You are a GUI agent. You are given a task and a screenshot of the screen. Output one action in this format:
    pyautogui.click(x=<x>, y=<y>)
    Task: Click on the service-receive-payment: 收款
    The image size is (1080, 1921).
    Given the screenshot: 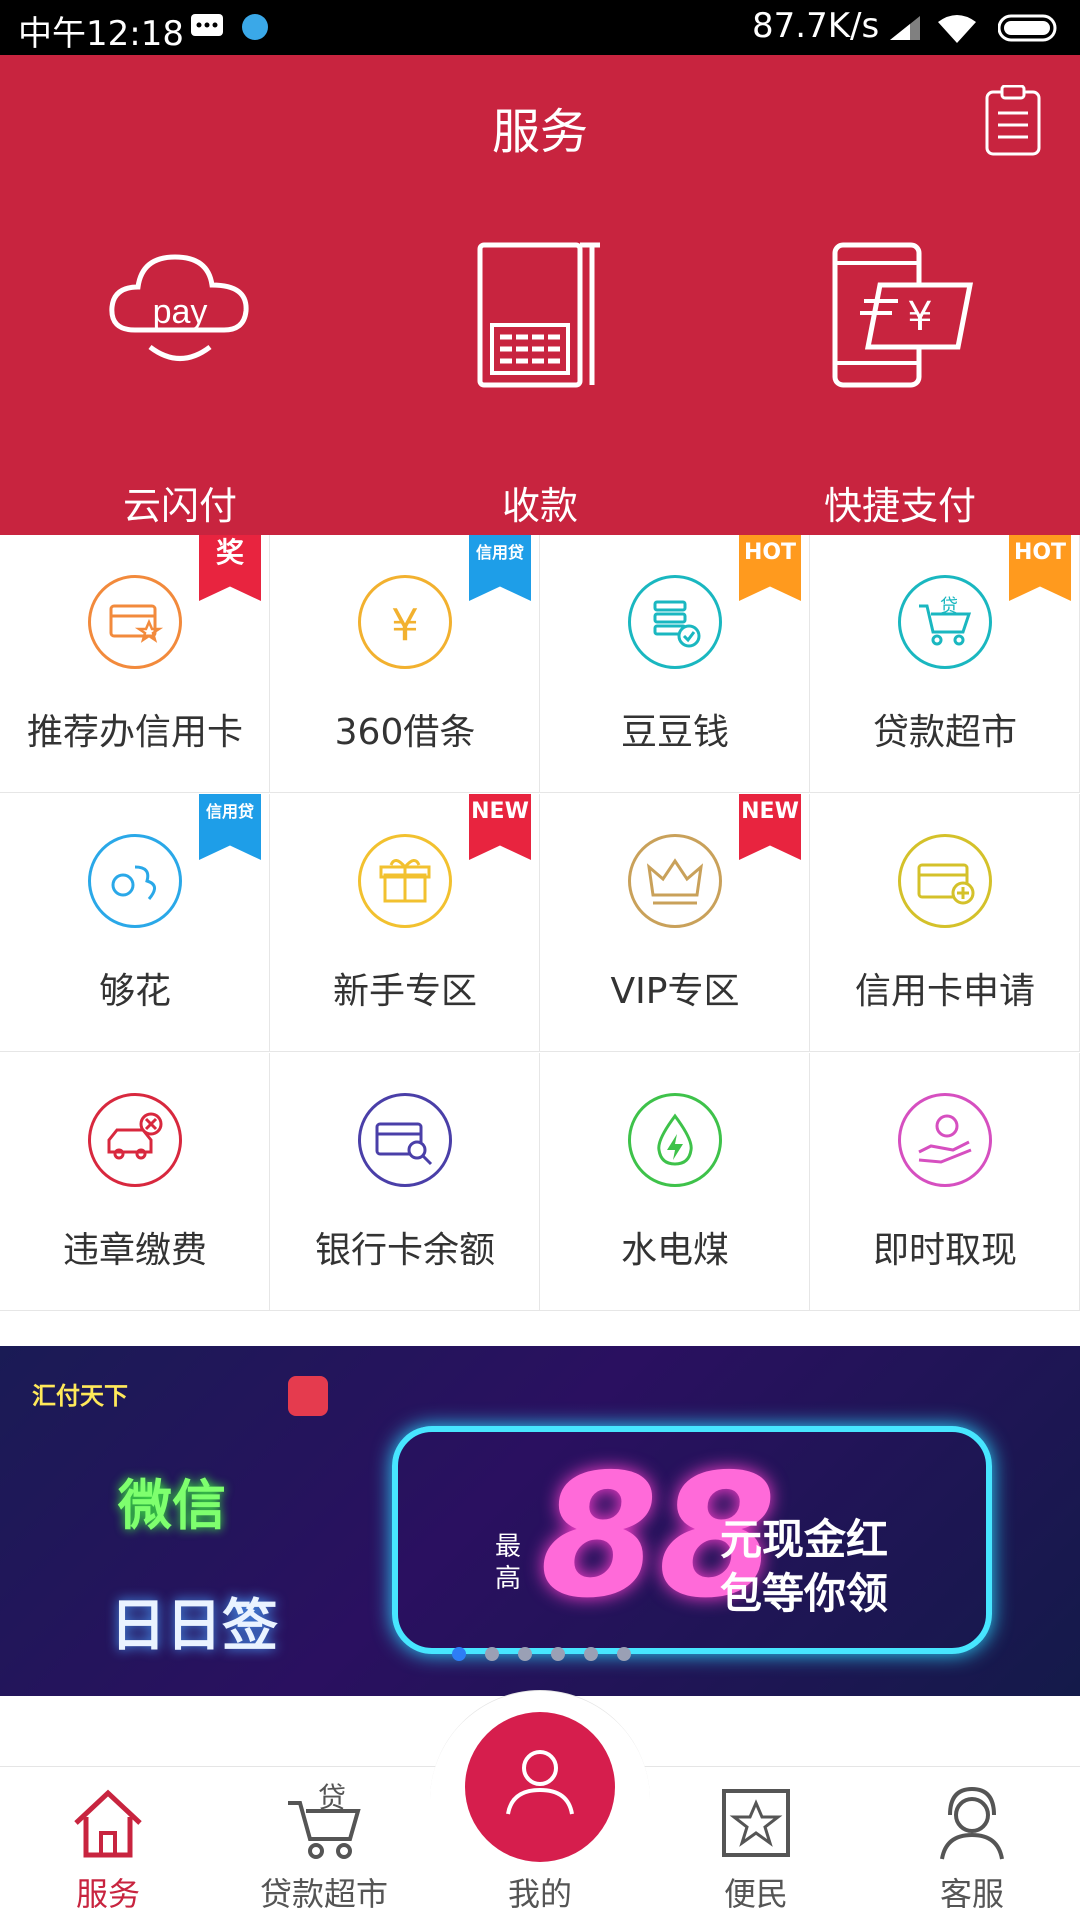 What is the action you would take?
    pyautogui.click(x=540, y=385)
    